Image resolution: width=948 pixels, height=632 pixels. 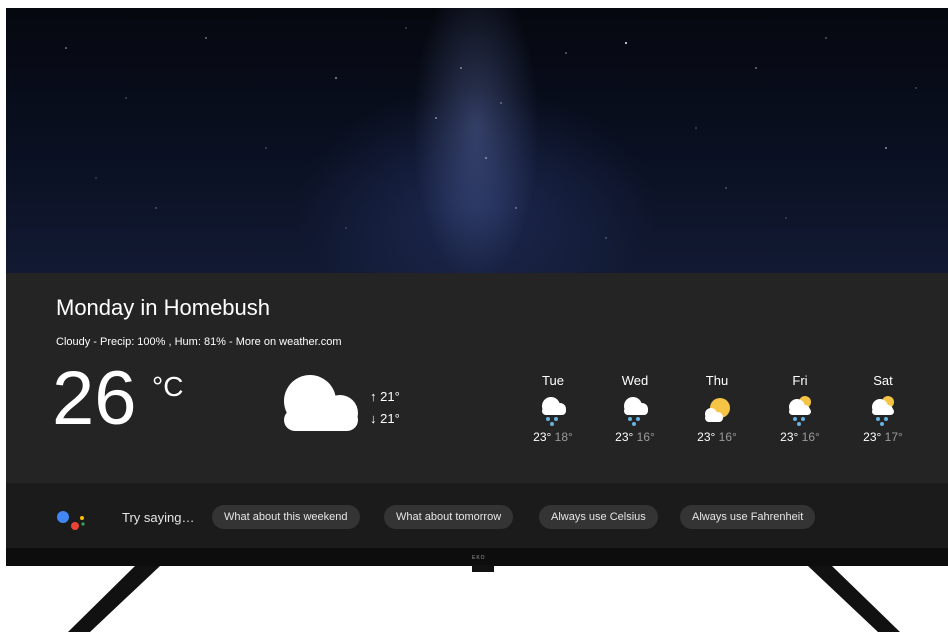 I want to click on today-high: ↑ 21°, so click(x=385, y=396).